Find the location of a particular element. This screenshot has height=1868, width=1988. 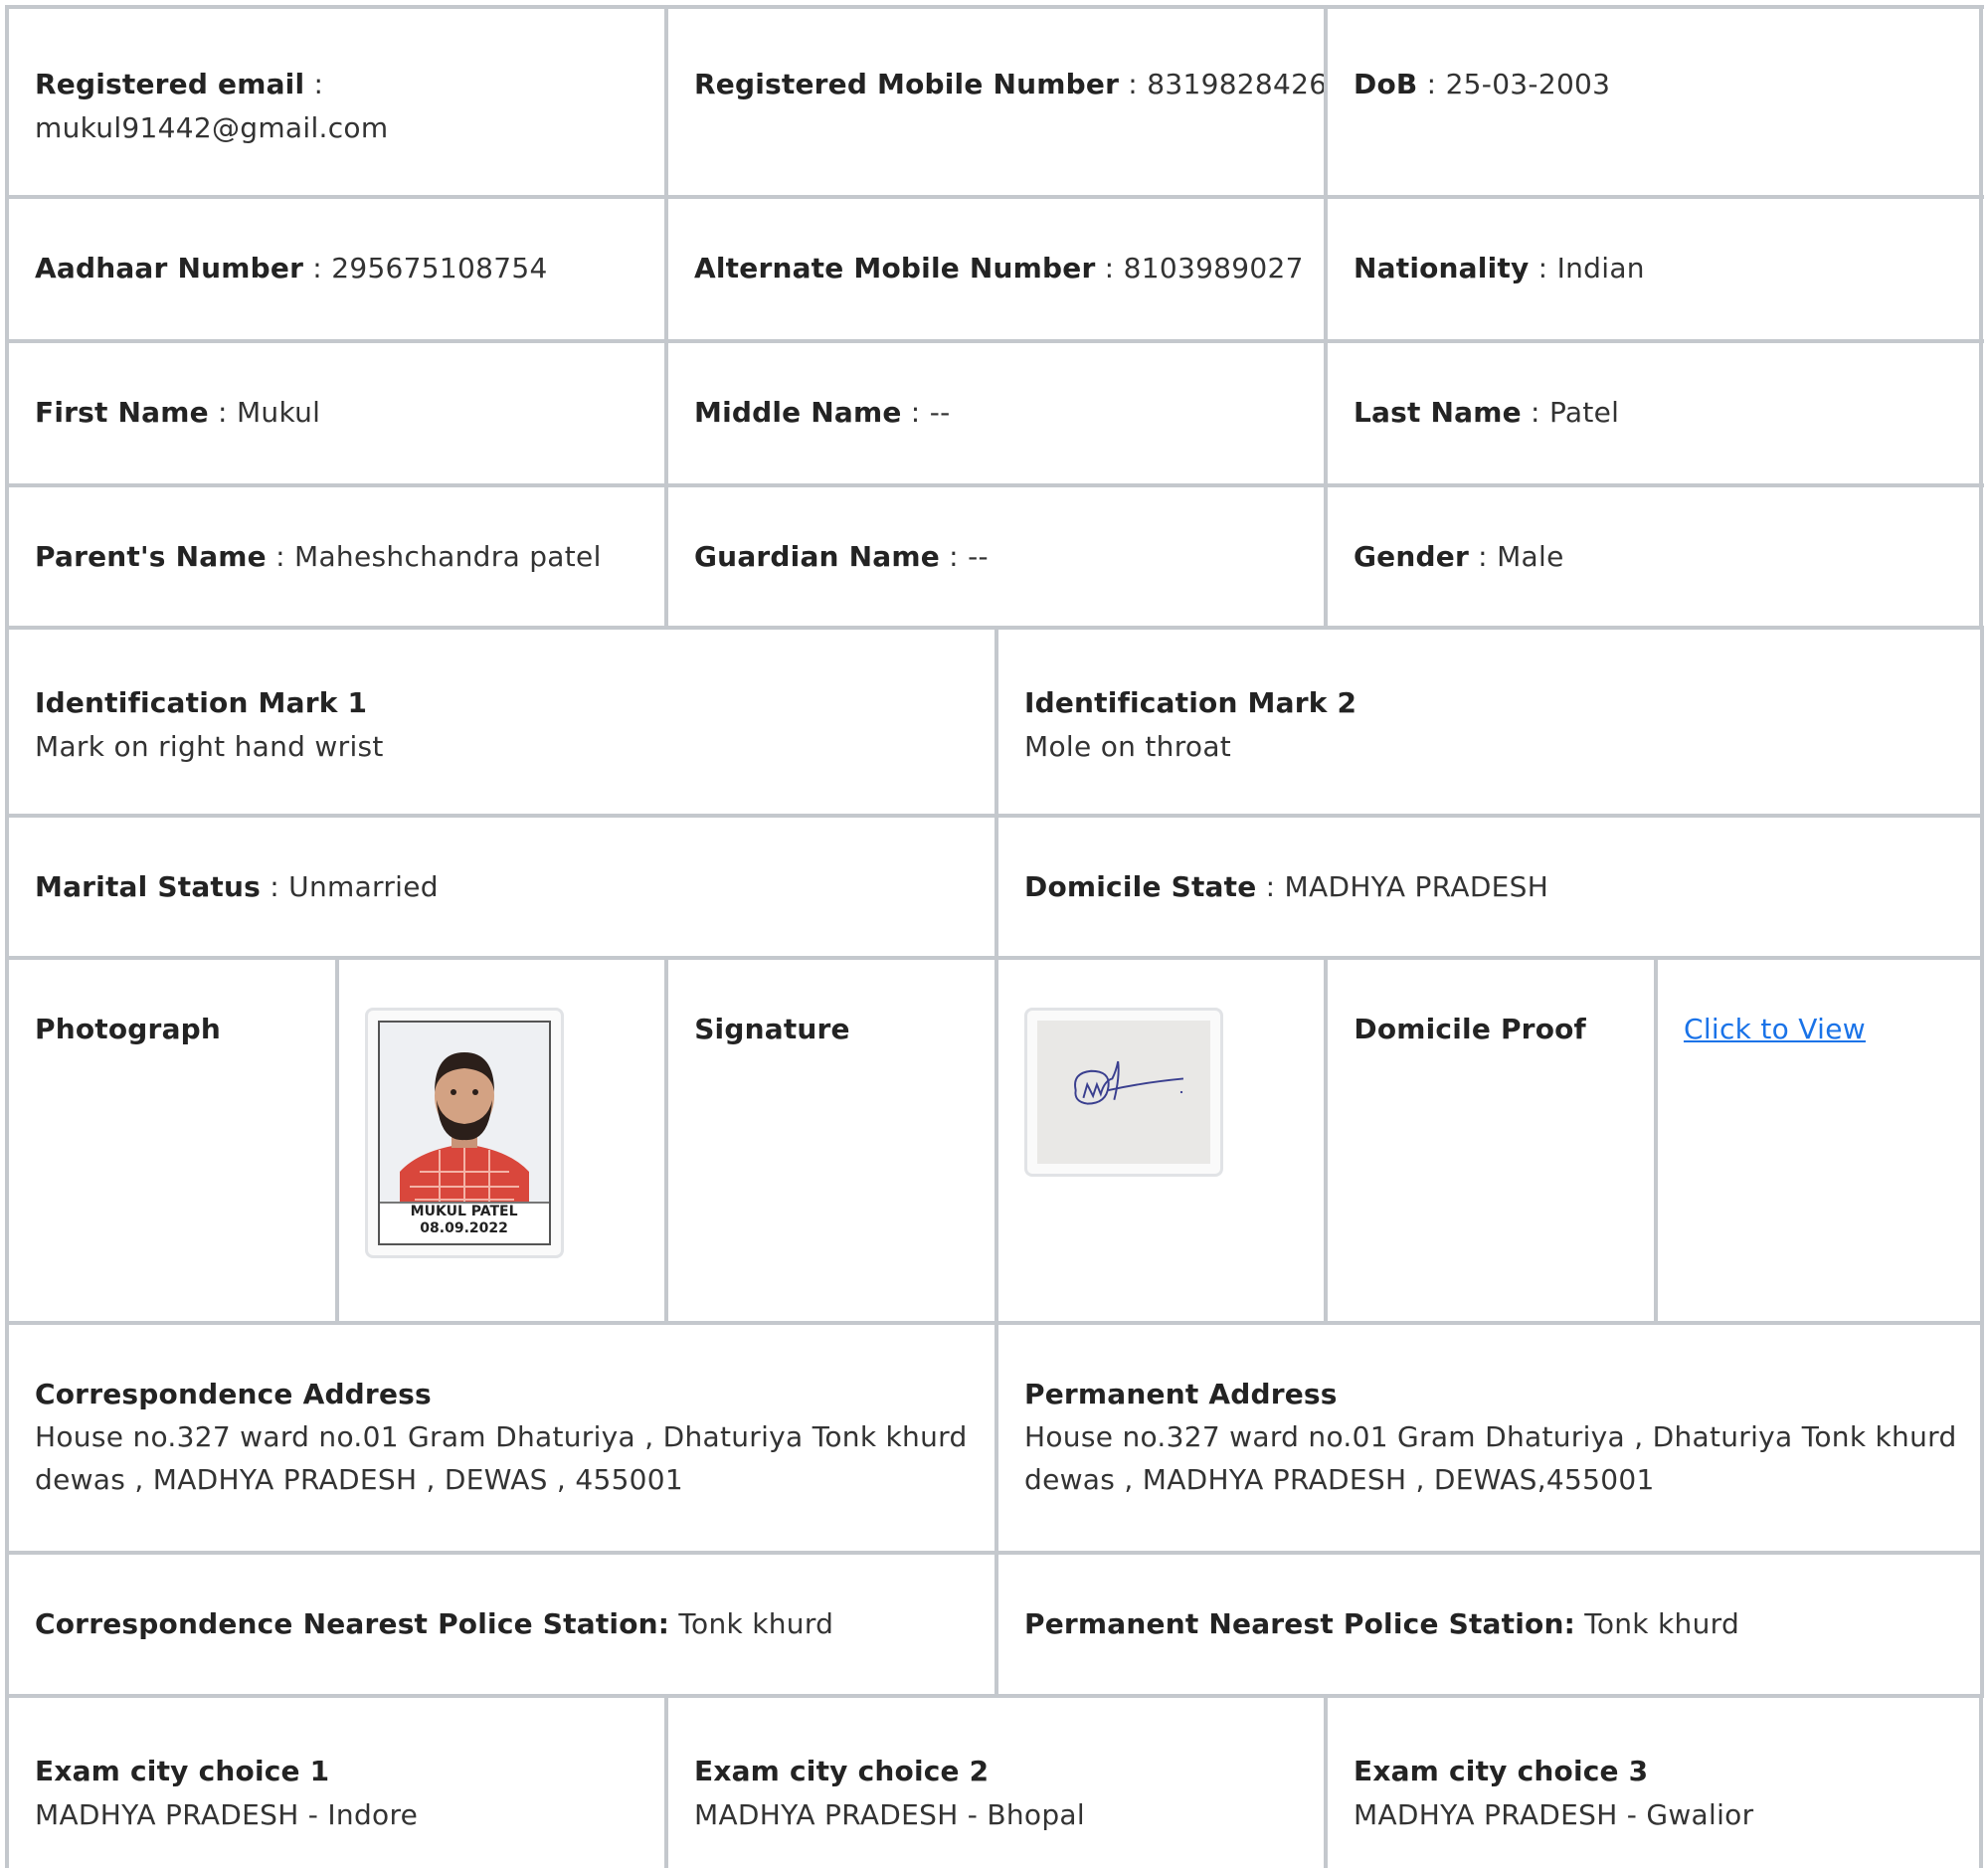

cell-domicile-state: Domicile State : MADHYA PRADESH is located at coordinates (1489, 887).